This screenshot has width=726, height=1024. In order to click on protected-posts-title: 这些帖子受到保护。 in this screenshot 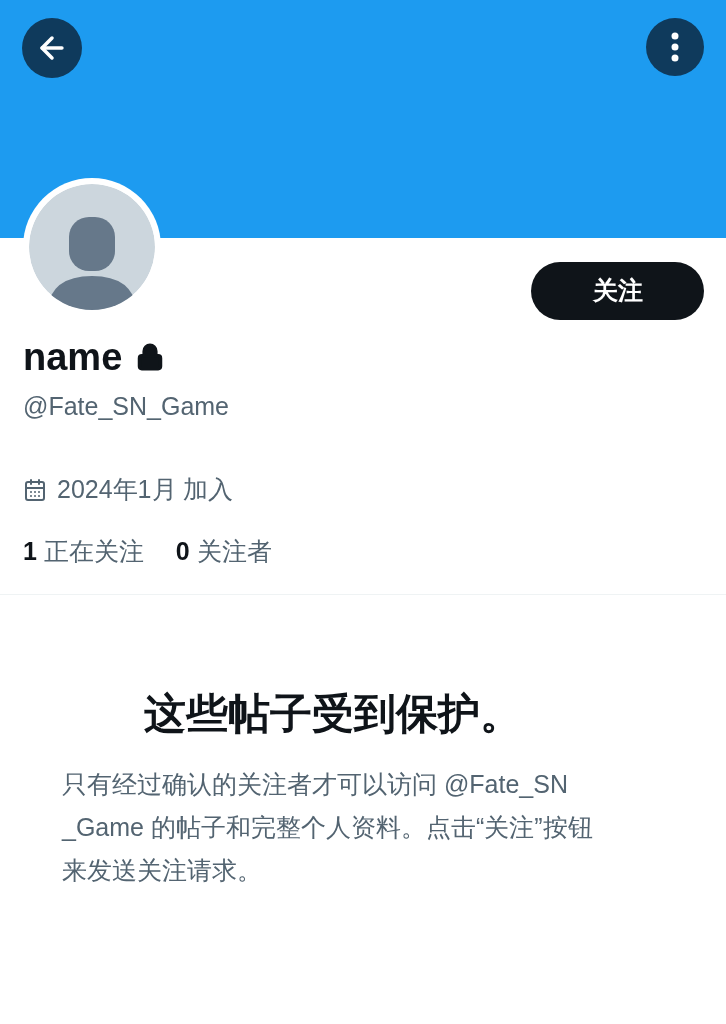, I will do `click(333, 714)`.